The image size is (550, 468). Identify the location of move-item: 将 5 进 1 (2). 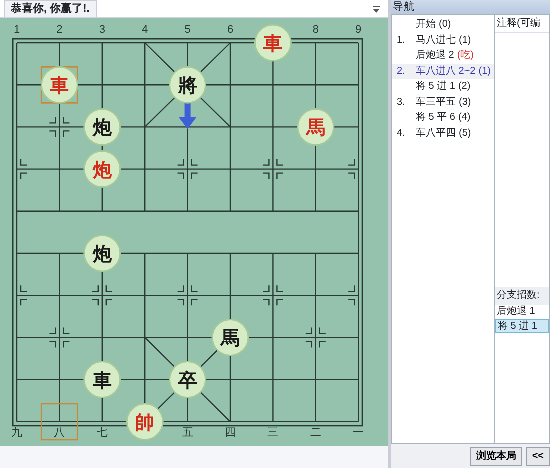
(443, 86).